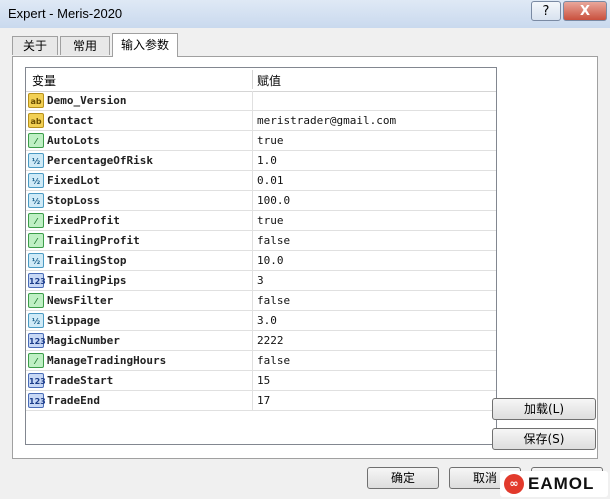  I want to click on table-row: ½ StopLoss 100.0, so click(261, 201).